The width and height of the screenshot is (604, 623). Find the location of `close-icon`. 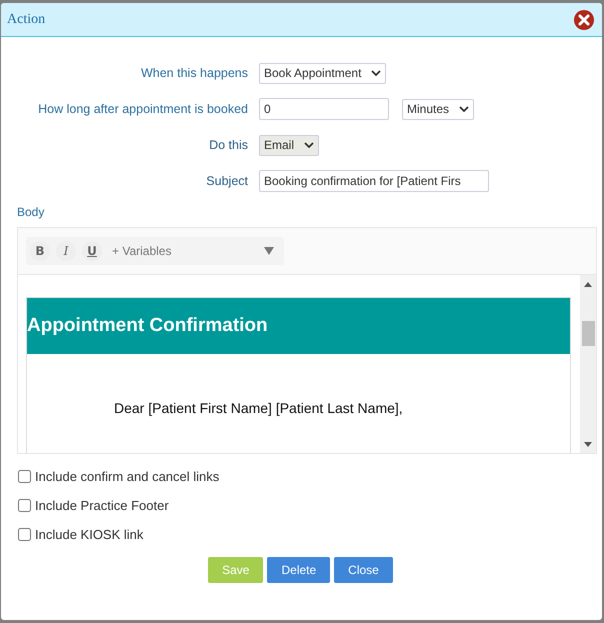

close-icon is located at coordinates (584, 20).